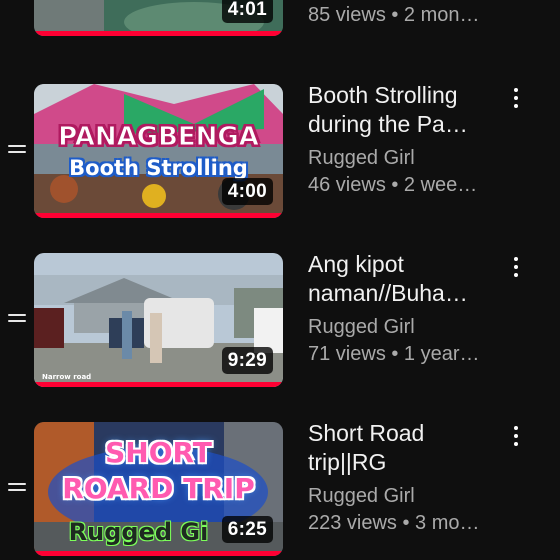 This screenshot has height=560, width=560. I want to click on thumbnail-title-text: ROARD TRIP, so click(158, 488).